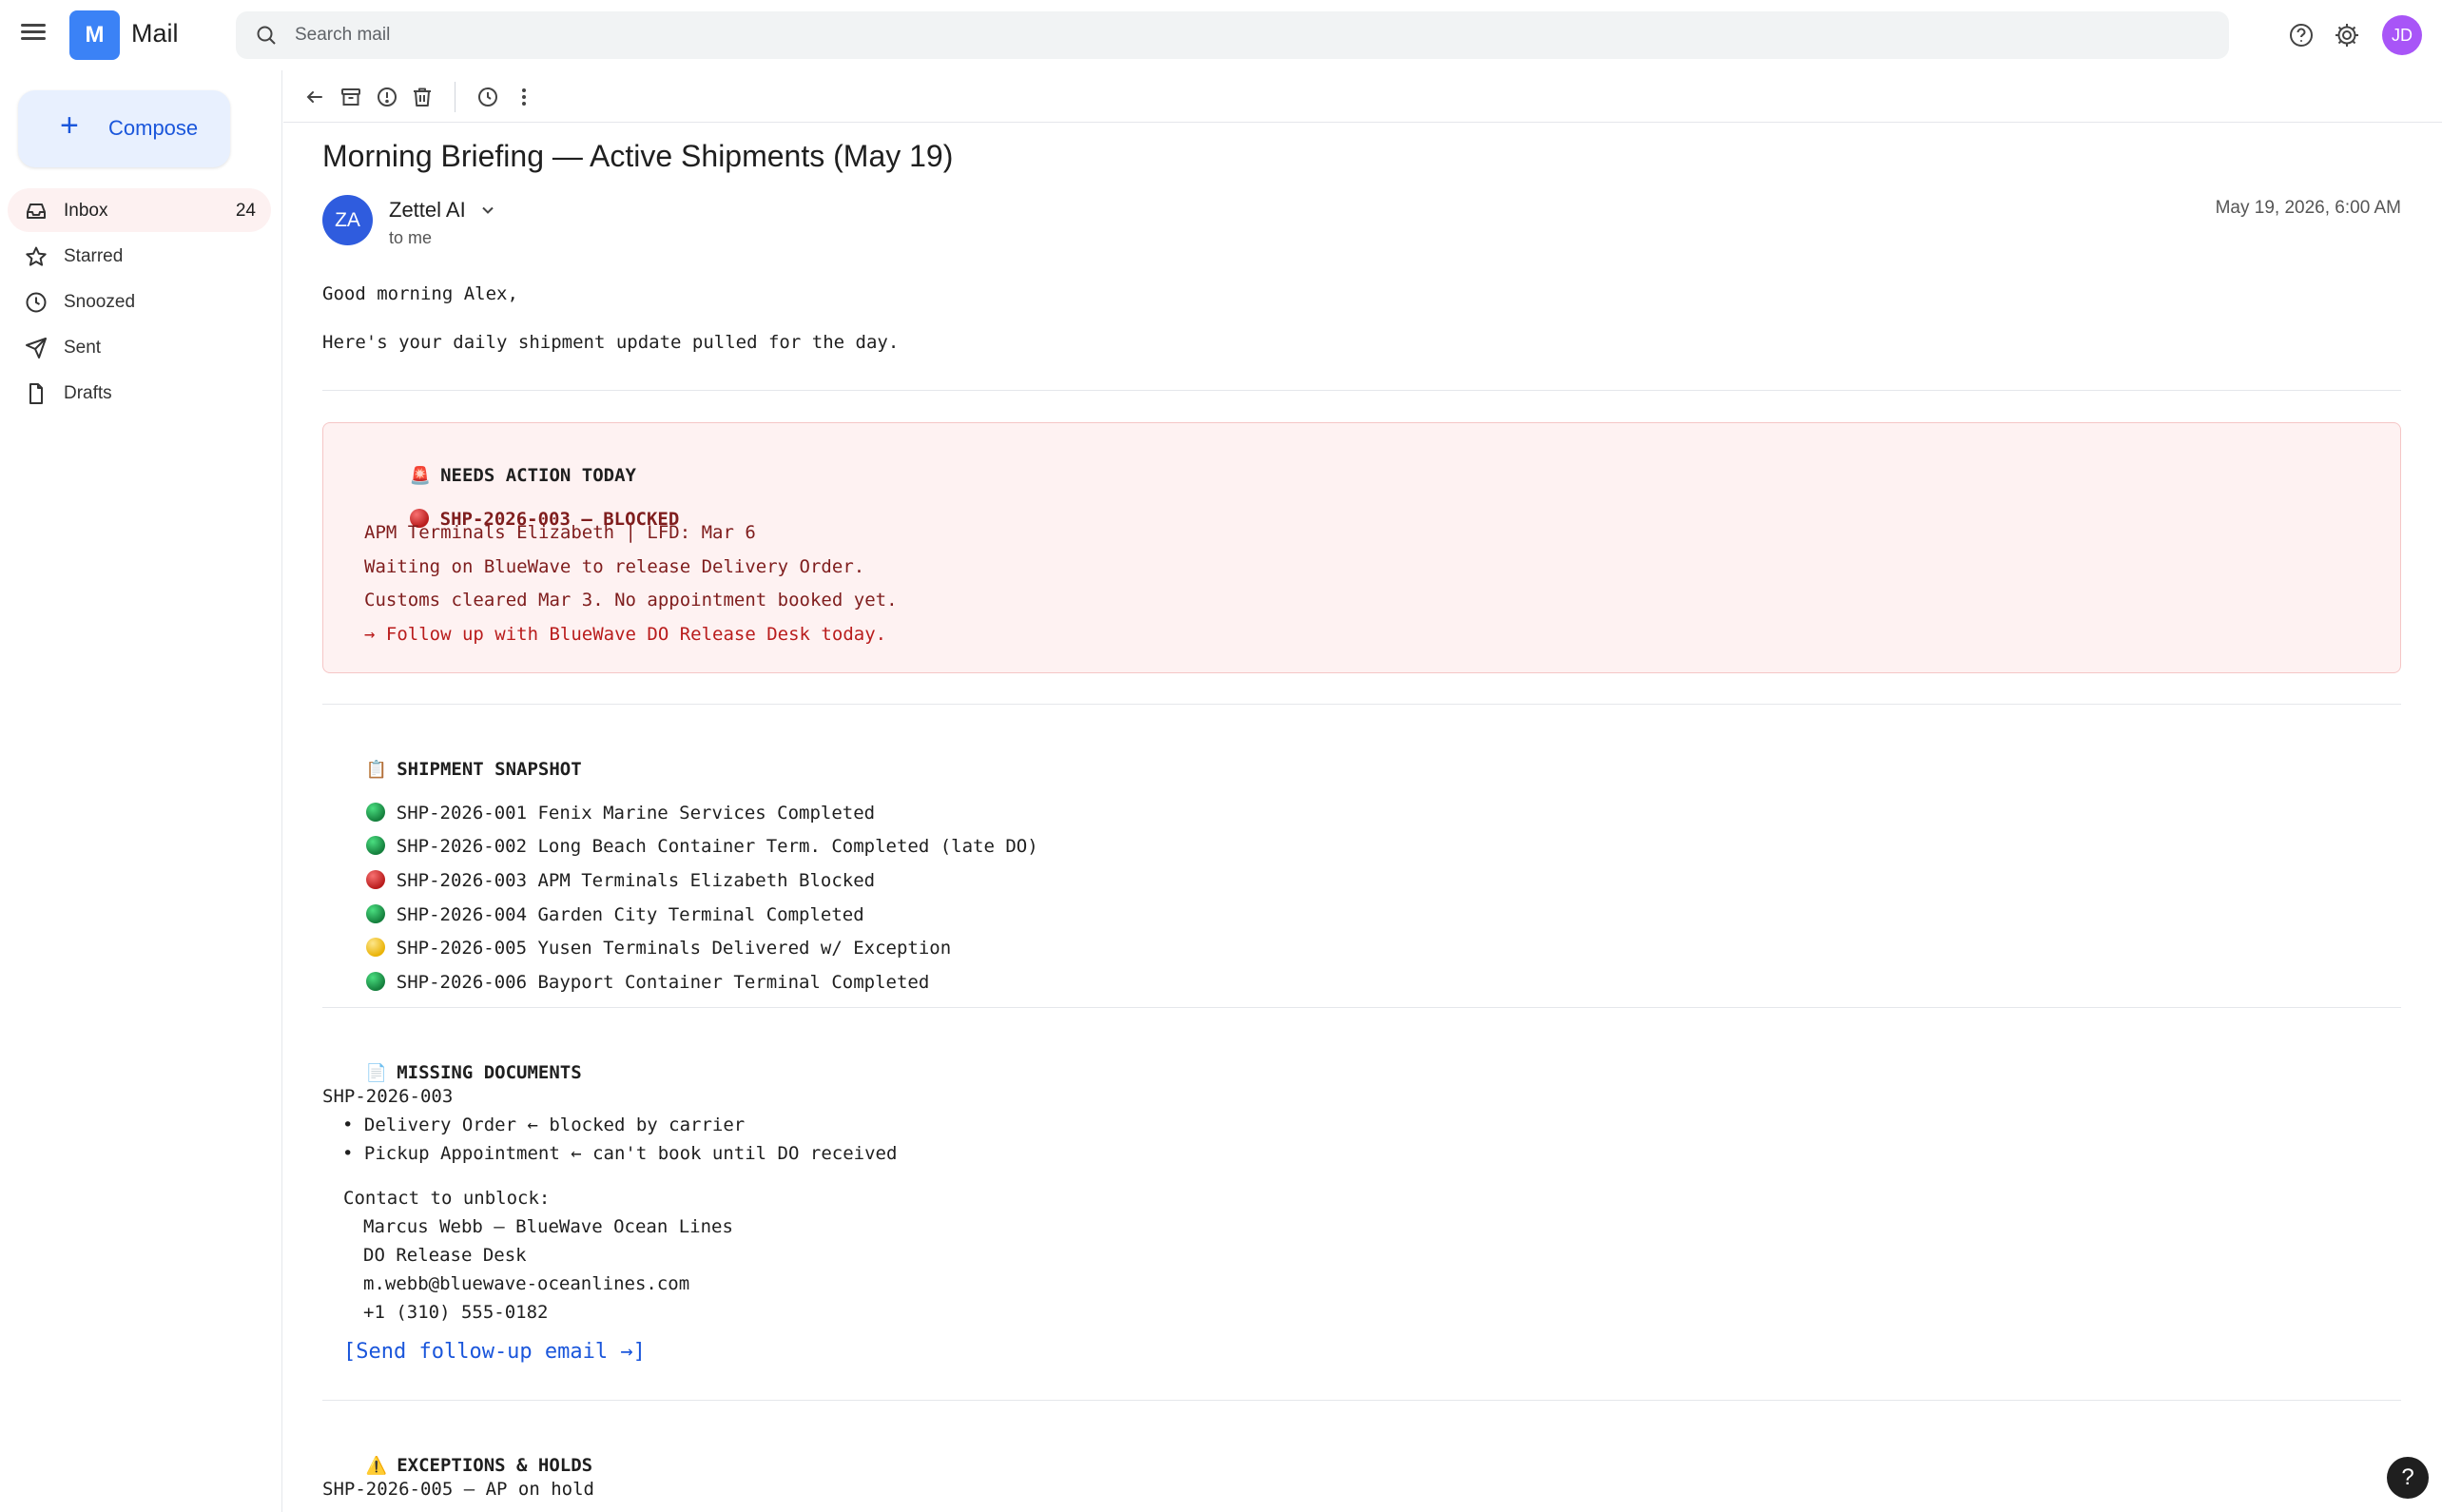 The image size is (2442, 1512). Describe the element at coordinates (245, 211) in the screenshot. I see `inbox-count-badge: 24` at that location.